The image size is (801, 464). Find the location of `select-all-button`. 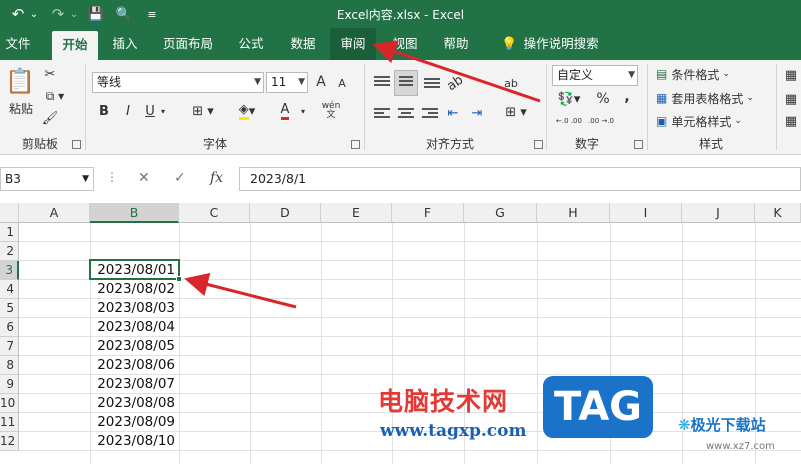

select-all-button is located at coordinates (9, 213).